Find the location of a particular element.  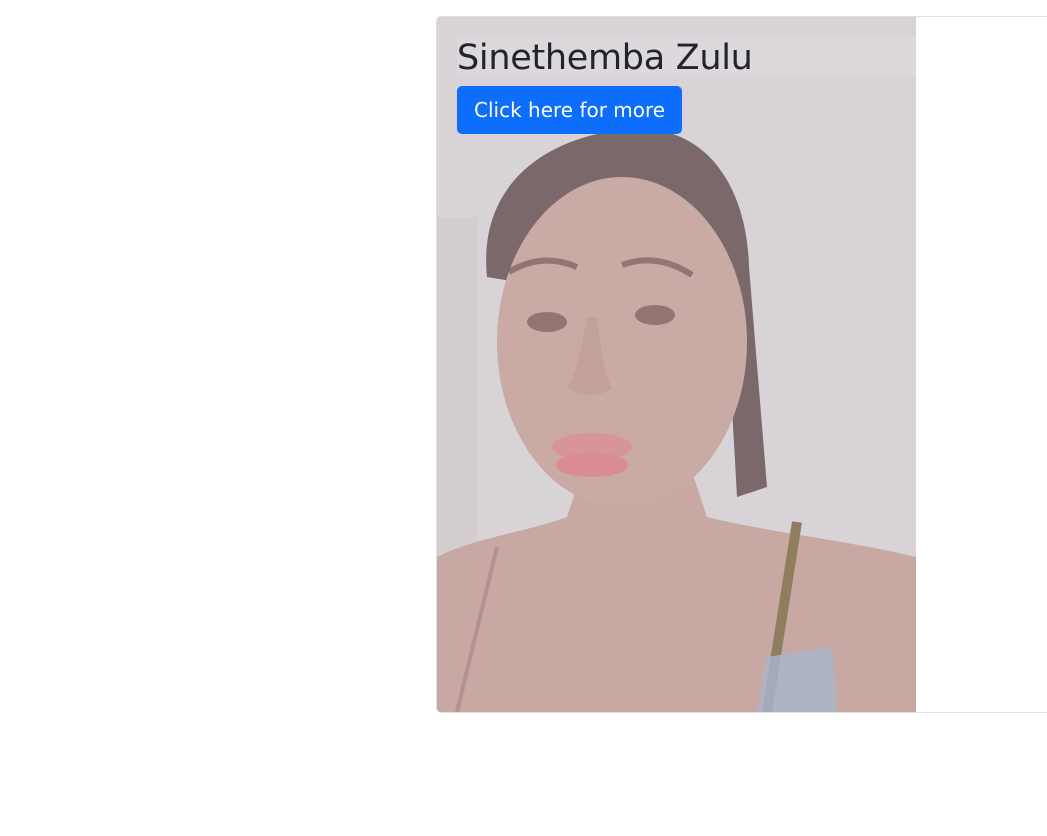

card-body: Sinethemba Zulu Click here for more is located at coordinates (605, 85).